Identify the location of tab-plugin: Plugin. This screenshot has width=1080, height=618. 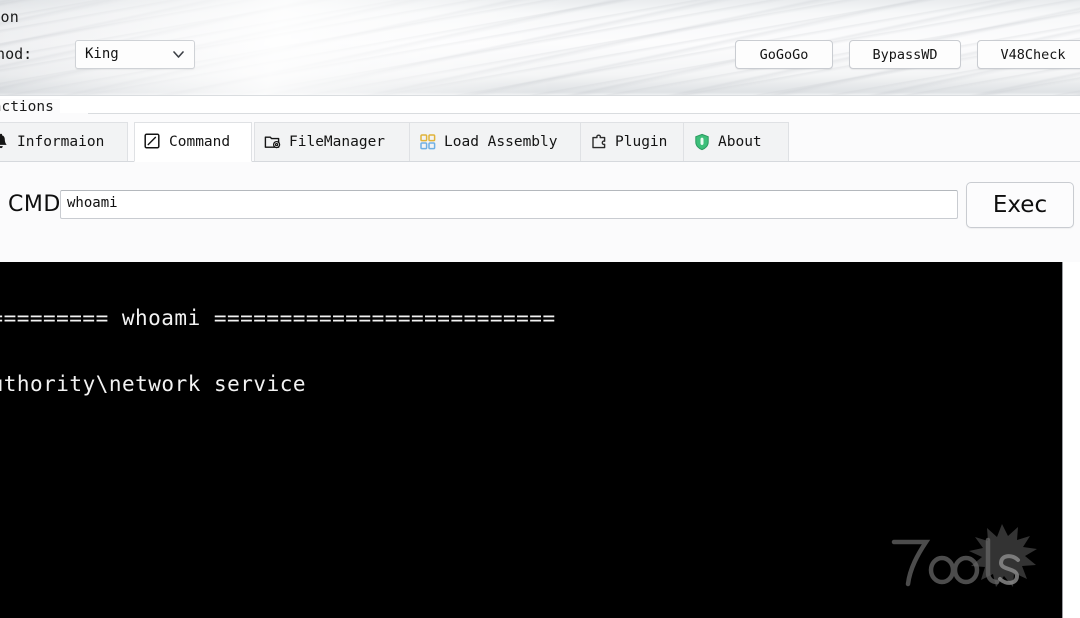
(632, 142).